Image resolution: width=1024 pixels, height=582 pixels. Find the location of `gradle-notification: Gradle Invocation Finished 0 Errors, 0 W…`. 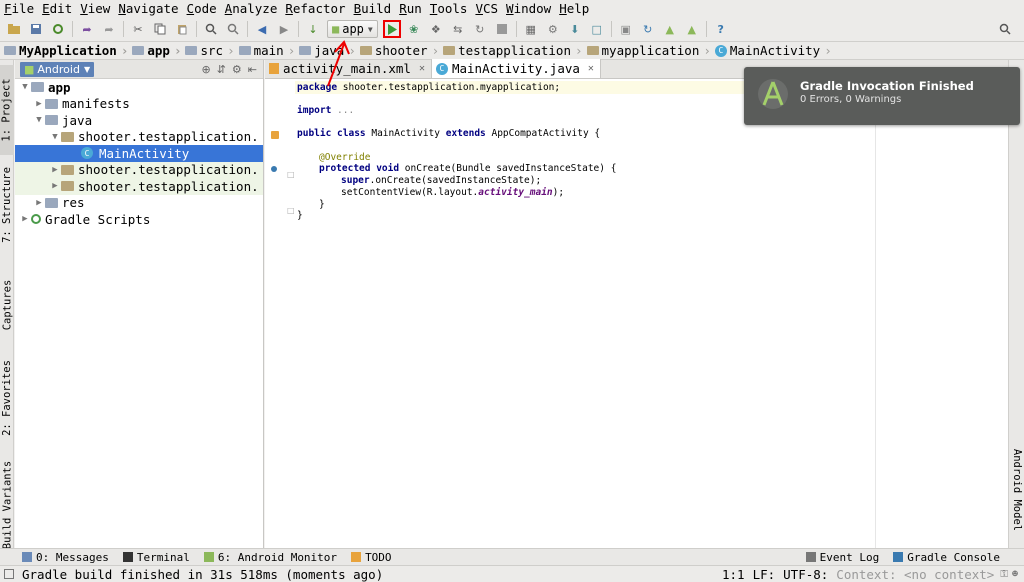

gradle-notification: Gradle Invocation Finished 0 Errors, 0 W… is located at coordinates (882, 96).